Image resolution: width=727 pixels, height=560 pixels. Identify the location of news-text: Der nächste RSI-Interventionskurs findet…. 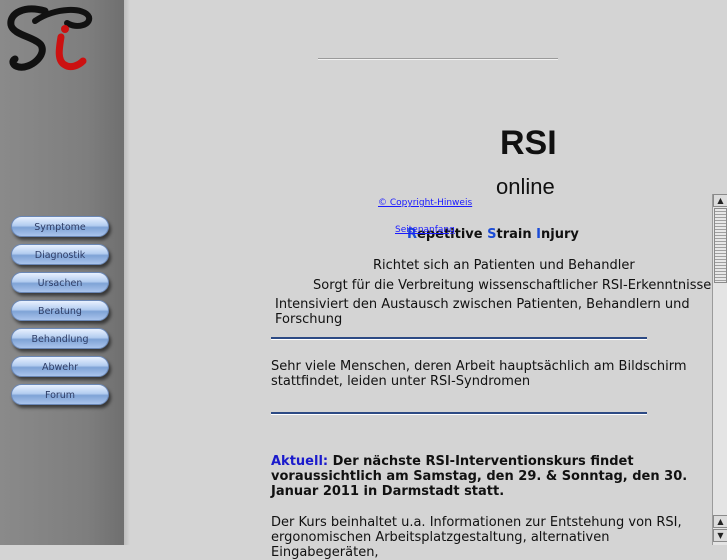
(479, 476).